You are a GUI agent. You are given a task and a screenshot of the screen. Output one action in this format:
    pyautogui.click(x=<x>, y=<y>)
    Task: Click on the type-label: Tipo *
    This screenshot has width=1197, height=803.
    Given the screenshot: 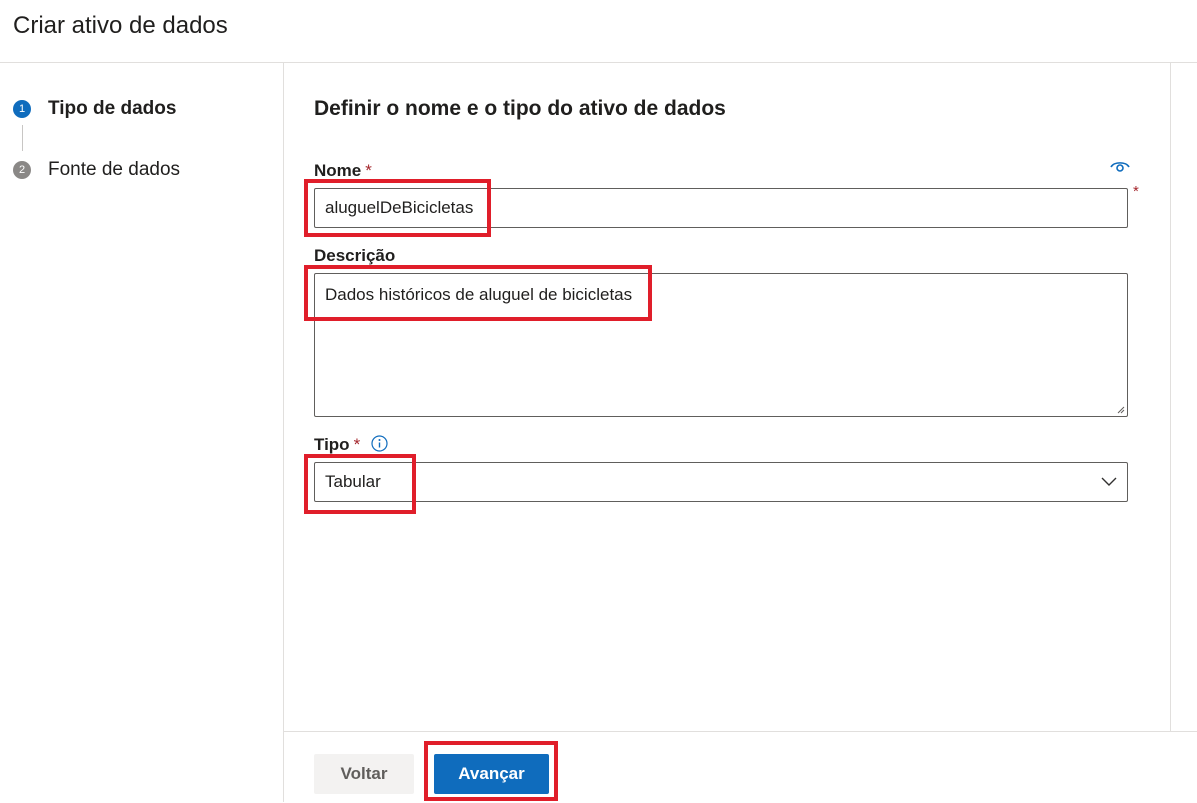 What is the action you would take?
    pyautogui.click(x=351, y=445)
    